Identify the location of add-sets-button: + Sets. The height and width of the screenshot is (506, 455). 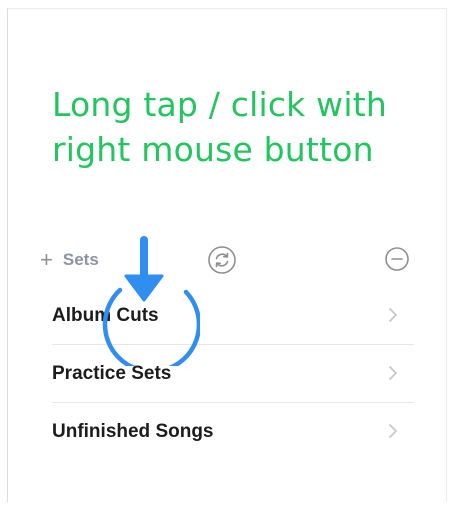
(69, 260).